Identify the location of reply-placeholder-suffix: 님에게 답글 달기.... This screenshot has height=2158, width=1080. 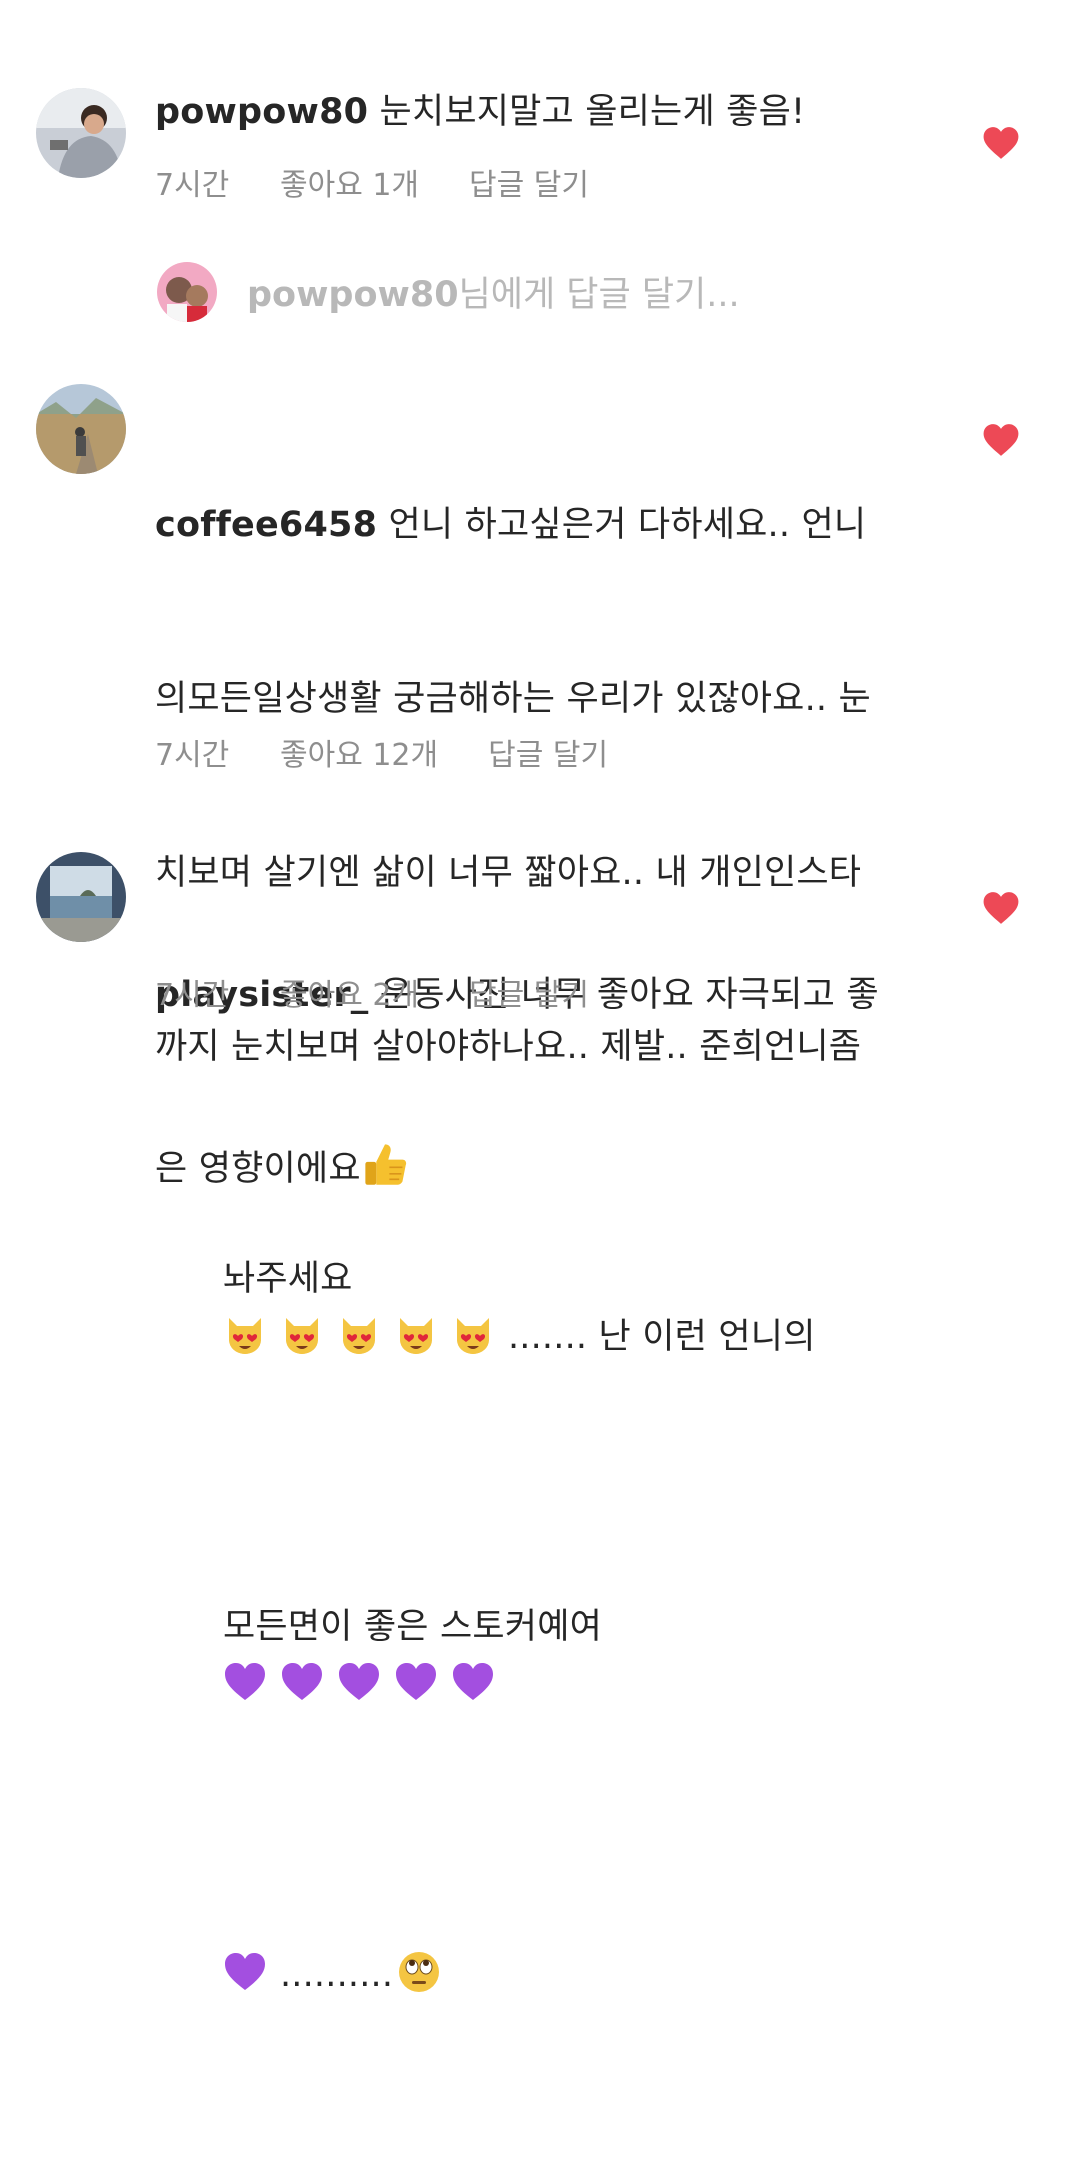
(599, 295).